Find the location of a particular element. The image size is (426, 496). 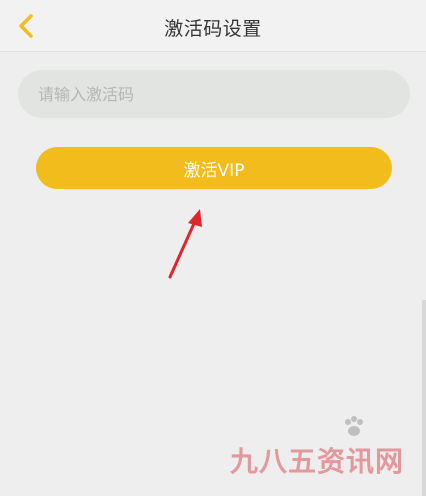

watermark: 九八五资讯网 is located at coordinates (316, 448).